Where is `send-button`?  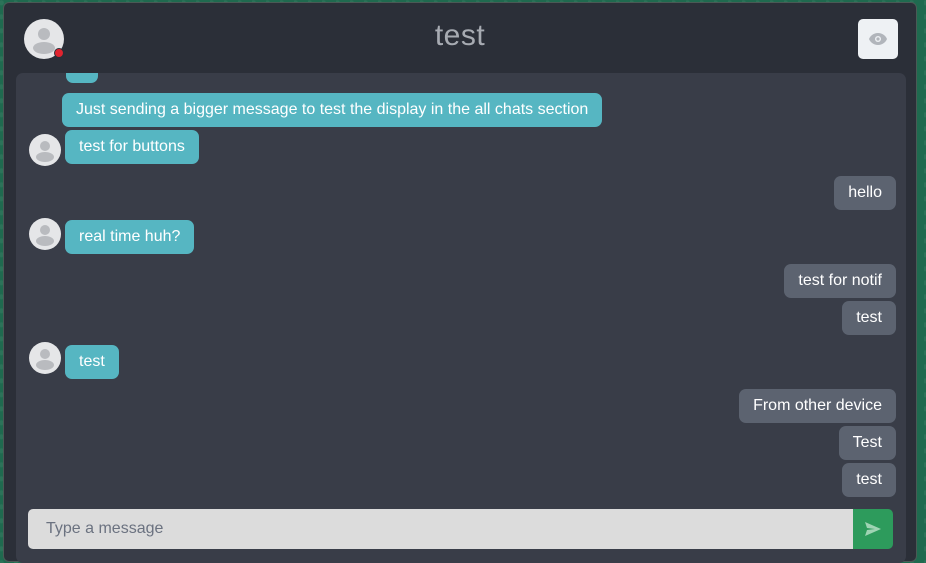
send-button is located at coordinates (873, 529).